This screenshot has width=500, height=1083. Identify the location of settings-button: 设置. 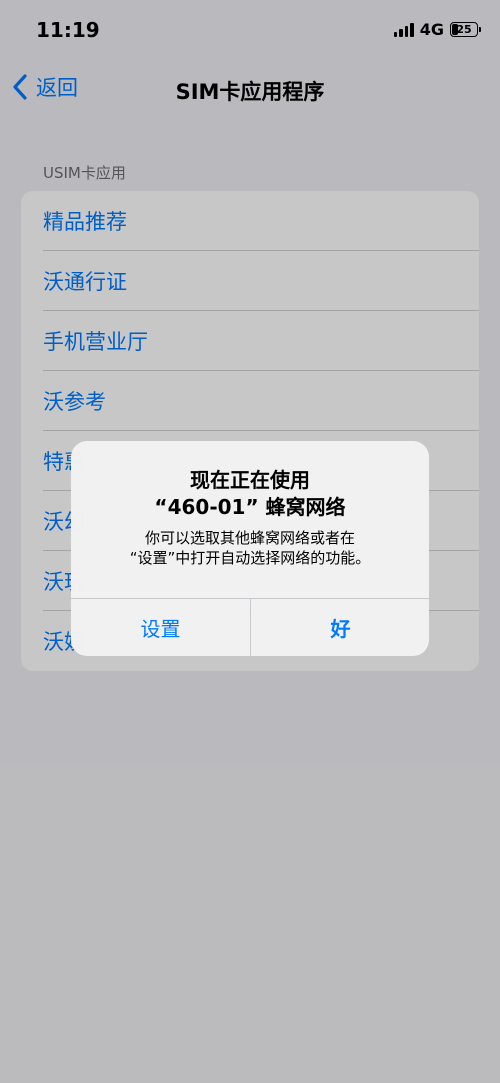
(160, 627).